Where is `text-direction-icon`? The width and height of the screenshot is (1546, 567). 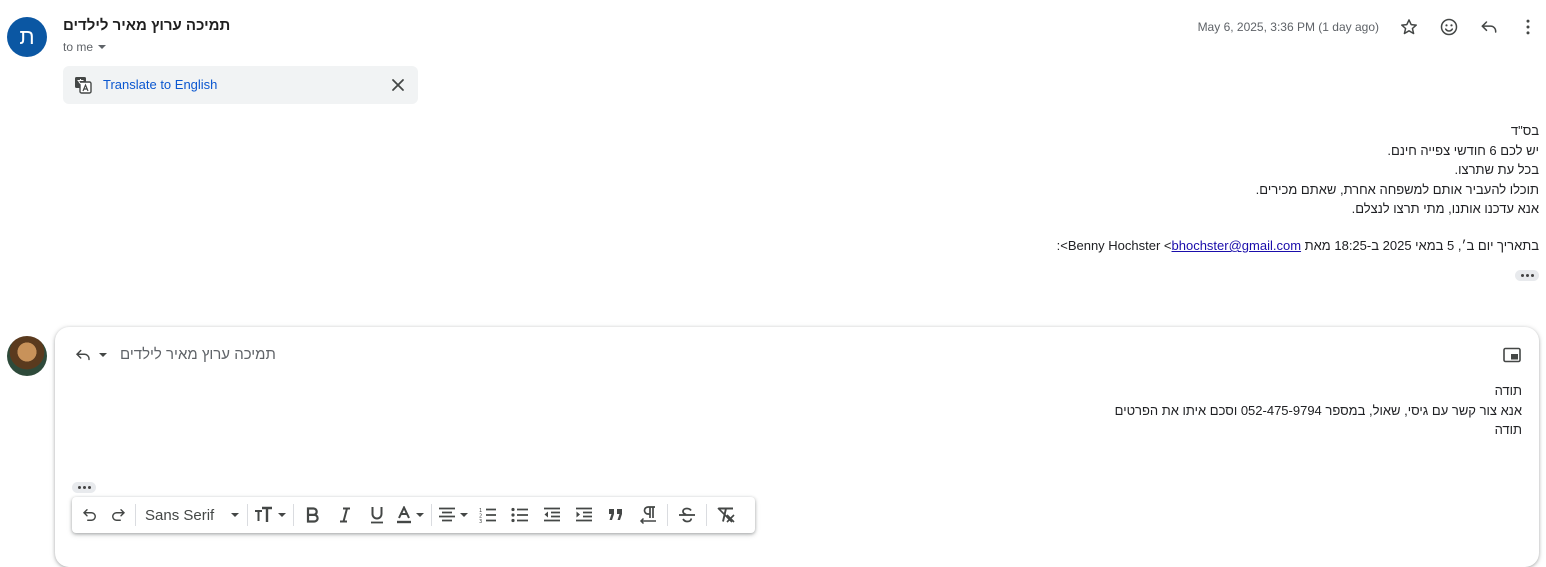 text-direction-icon is located at coordinates (648, 515).